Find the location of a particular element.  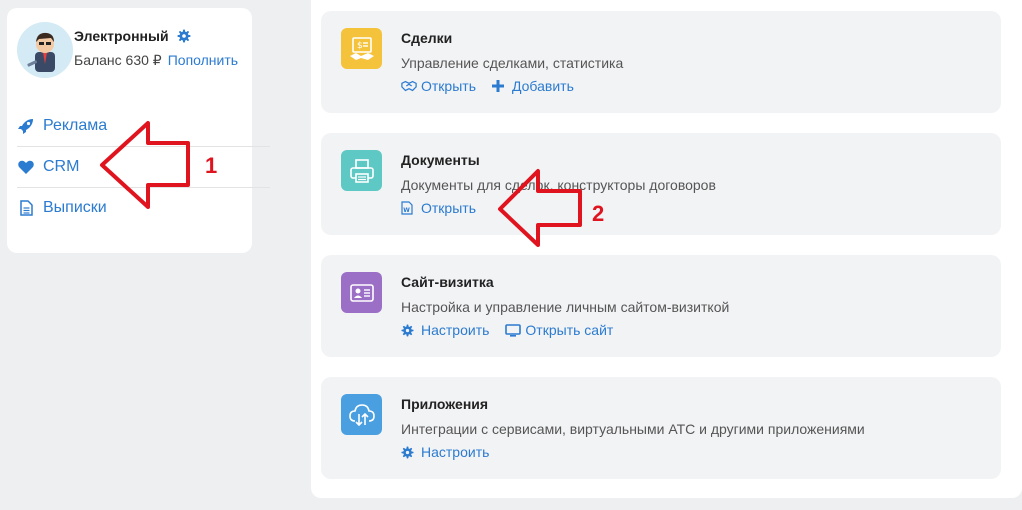

service-actions: Настроить Открыть сайт is located at coordinates (507, 330).